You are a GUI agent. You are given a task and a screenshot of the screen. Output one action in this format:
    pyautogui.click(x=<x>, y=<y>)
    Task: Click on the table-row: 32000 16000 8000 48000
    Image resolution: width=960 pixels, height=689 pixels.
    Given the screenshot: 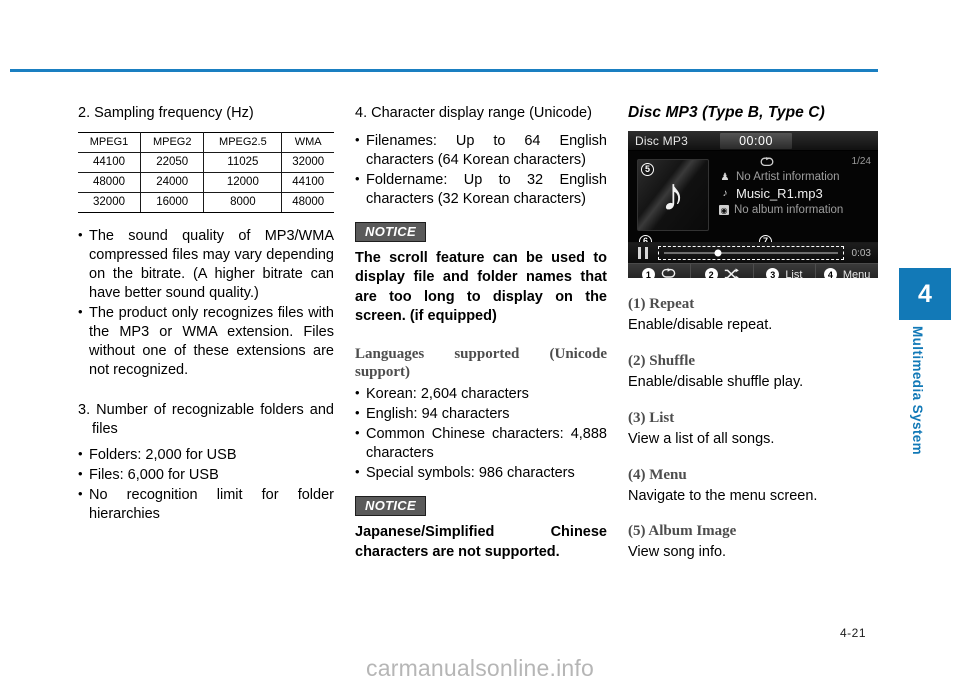 What is the action you would take?
    pyautogui.click(x=206, y=202)
    